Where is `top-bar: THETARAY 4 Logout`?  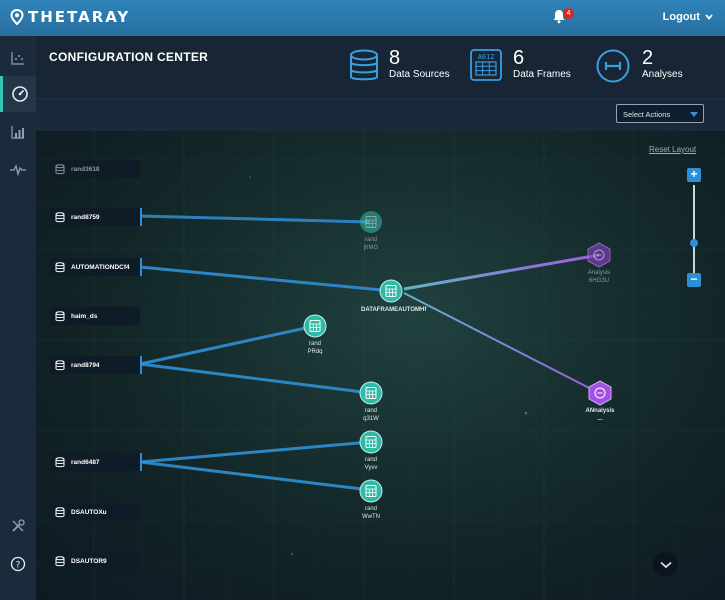
top-bar: THETARAY 4 Logout is located at coordinates (362, 18).